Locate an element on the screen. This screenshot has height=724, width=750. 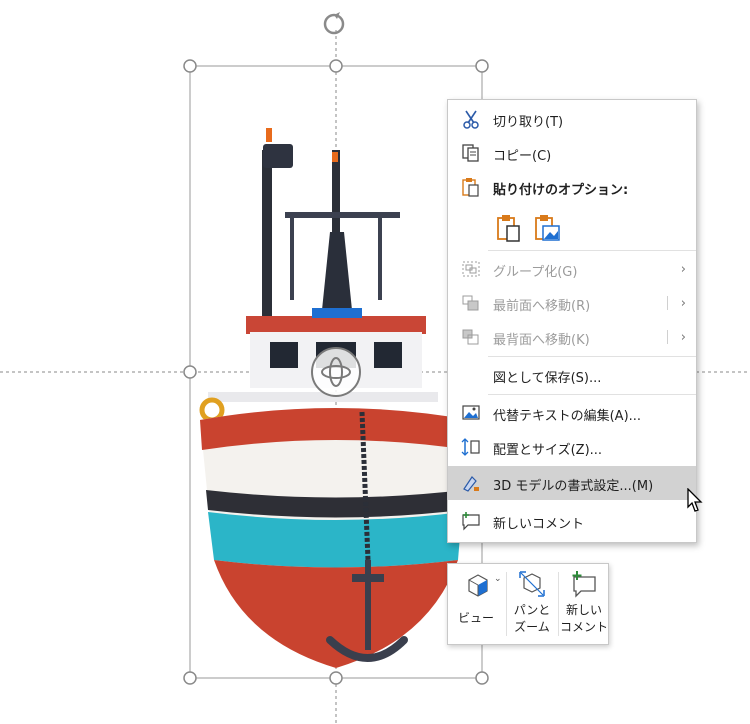
pan-zoom-label-2: ズーム is located at coordinates (532, 627).